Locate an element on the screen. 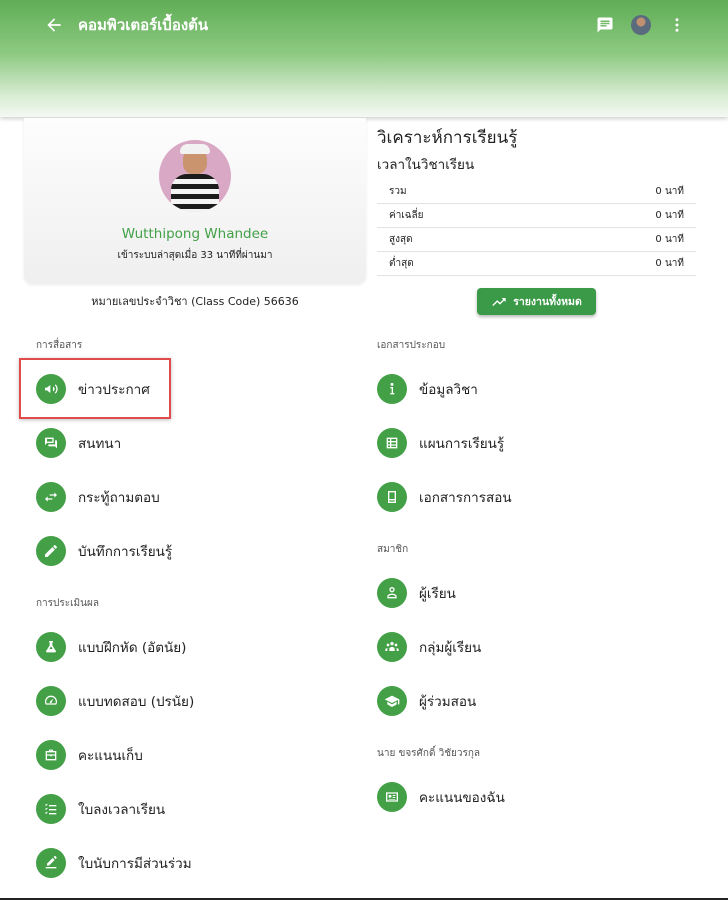  menu-label: สนทนา is located at coordinates (100, 444).